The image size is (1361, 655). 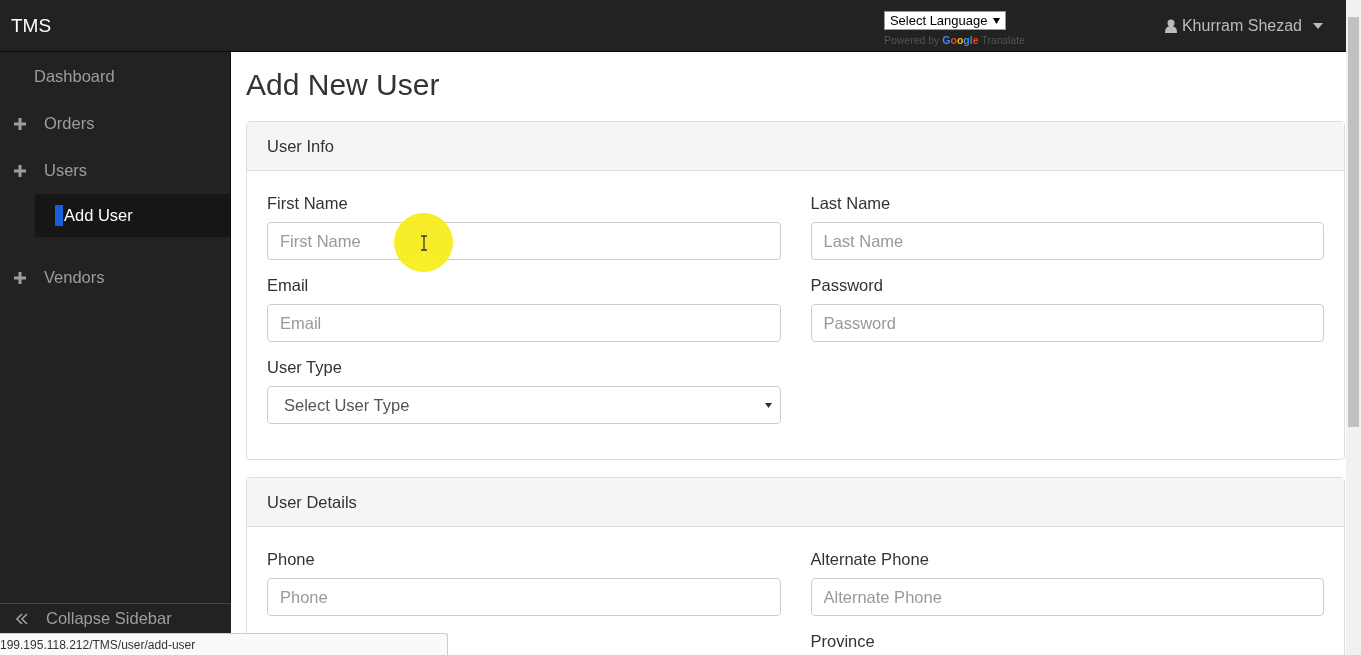 What do you see at coordinates (224, 644) in the screenshot?
I see `status-bar: 199.195.118.212/TMS/user/add-user` at bounding box center [224, 644].